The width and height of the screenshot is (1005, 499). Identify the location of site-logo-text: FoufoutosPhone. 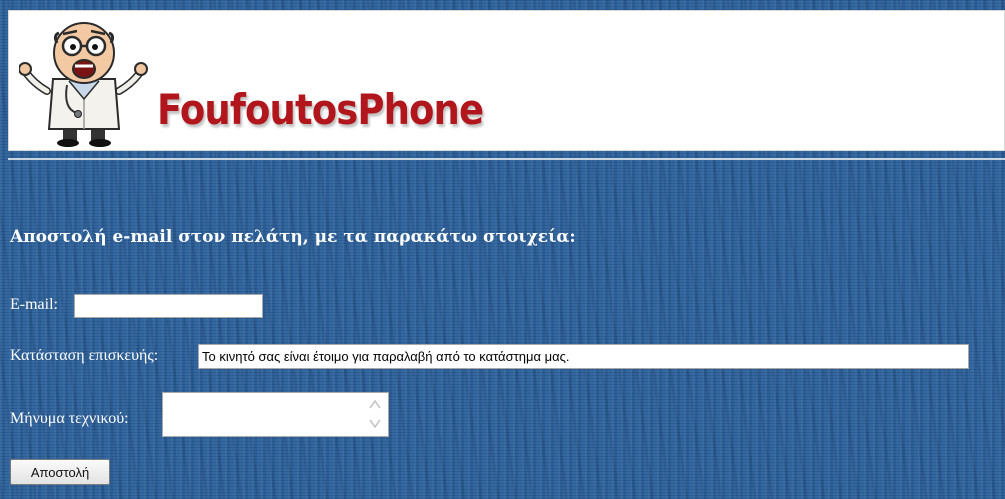
(320, 109).